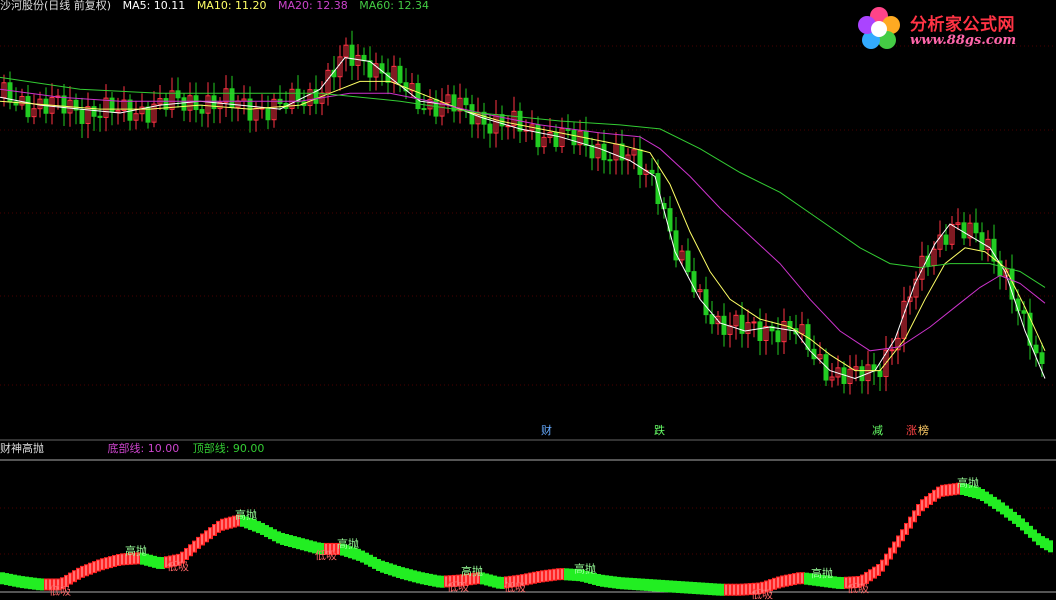  I want to click on event-marker-zhang: 涨, so click(911, 431).